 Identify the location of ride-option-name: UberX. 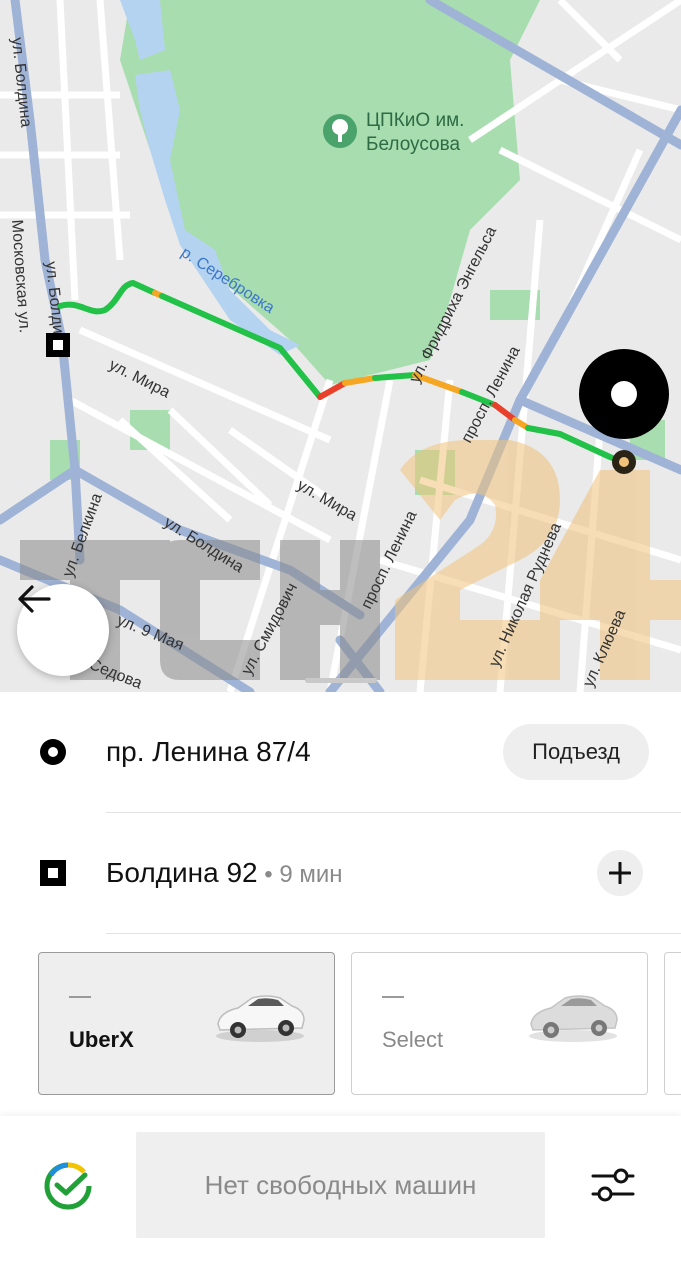
(101, 1039).